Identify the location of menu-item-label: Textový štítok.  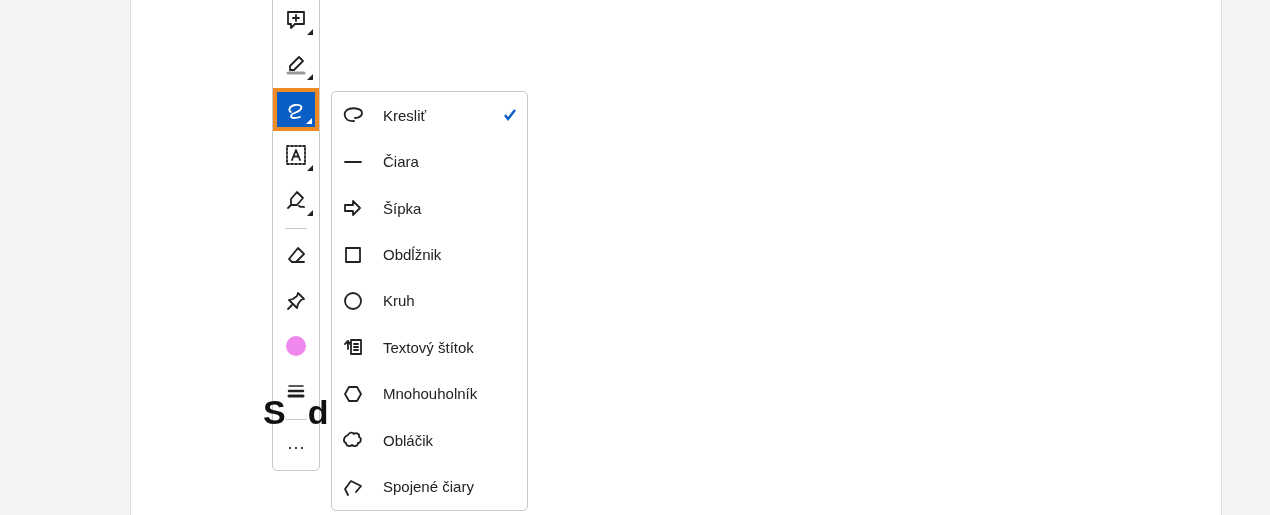
(429, 347).